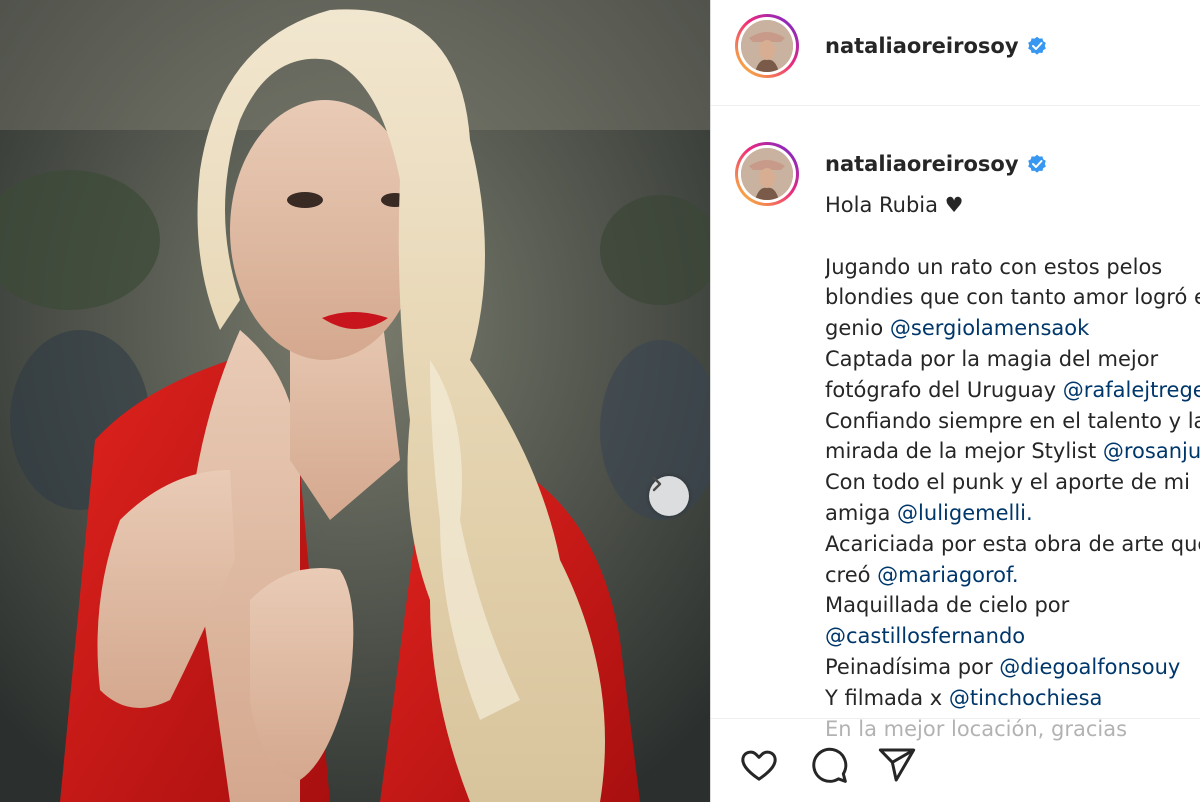 Image resolution: width=1200 pixels, height=802 pixels. I want to click on caption-line: Y filmada x @tinchochiesa, so click(1012, 698).